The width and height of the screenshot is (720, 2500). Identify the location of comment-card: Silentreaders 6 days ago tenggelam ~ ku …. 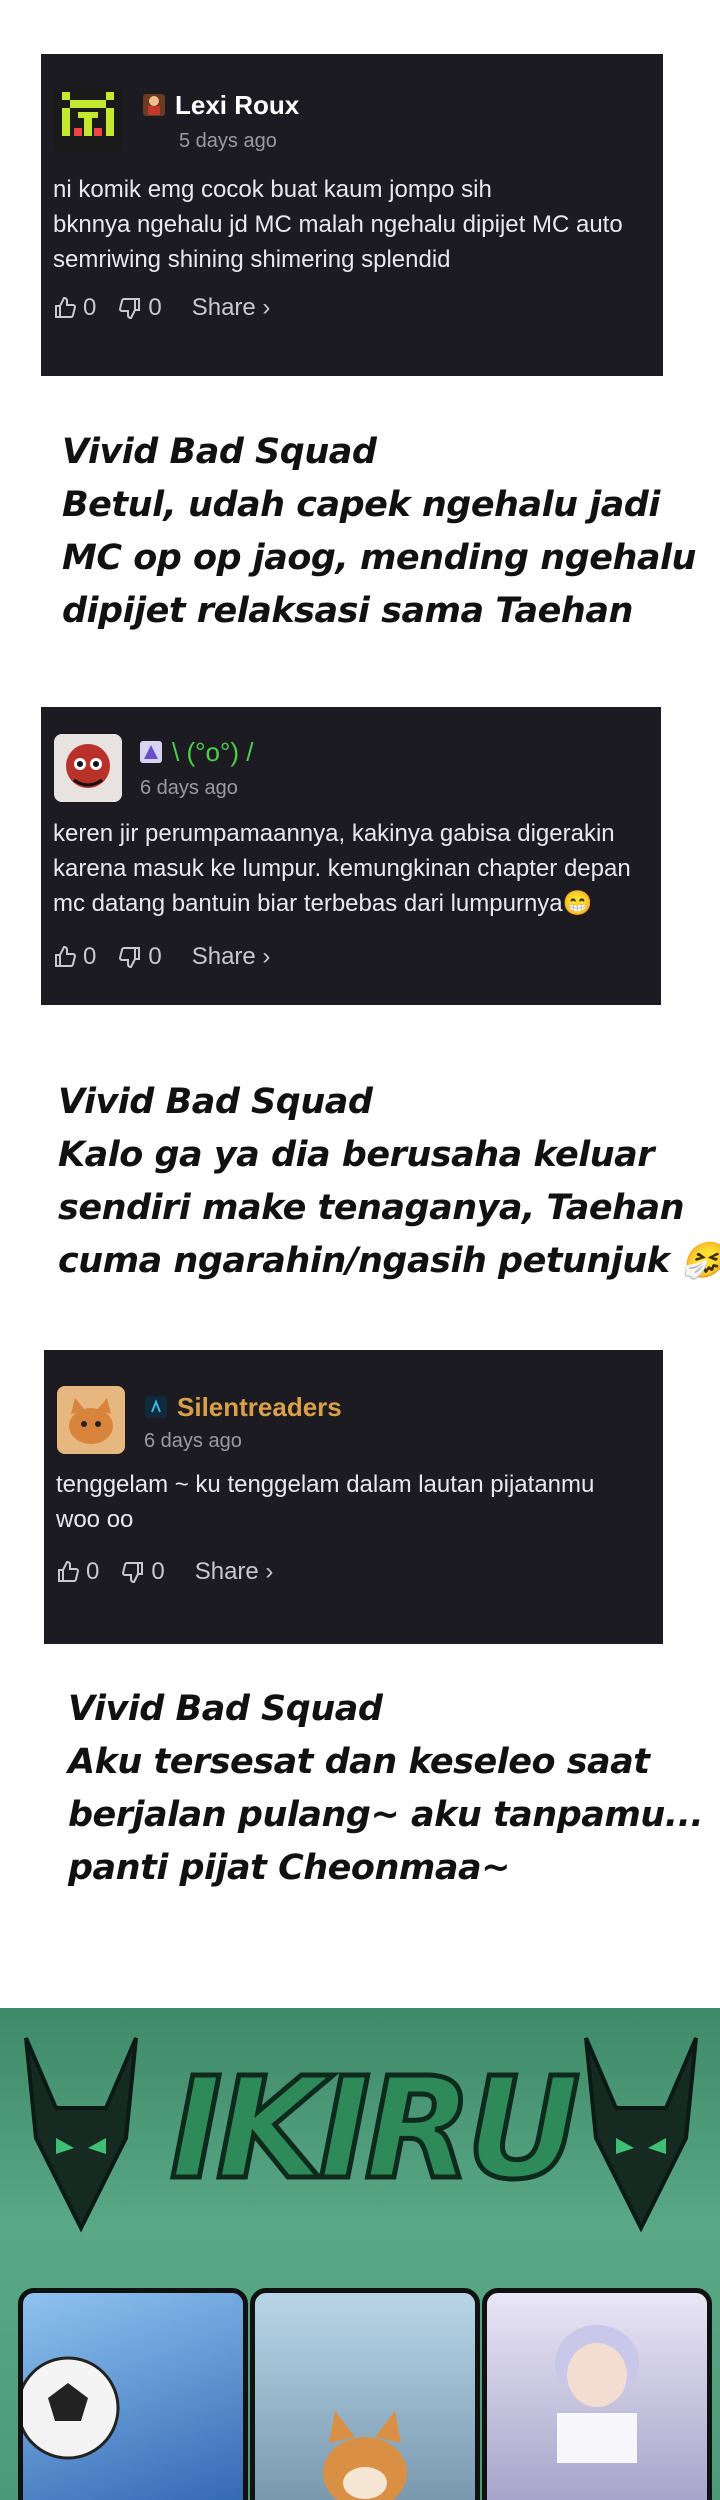
(353, 1497).